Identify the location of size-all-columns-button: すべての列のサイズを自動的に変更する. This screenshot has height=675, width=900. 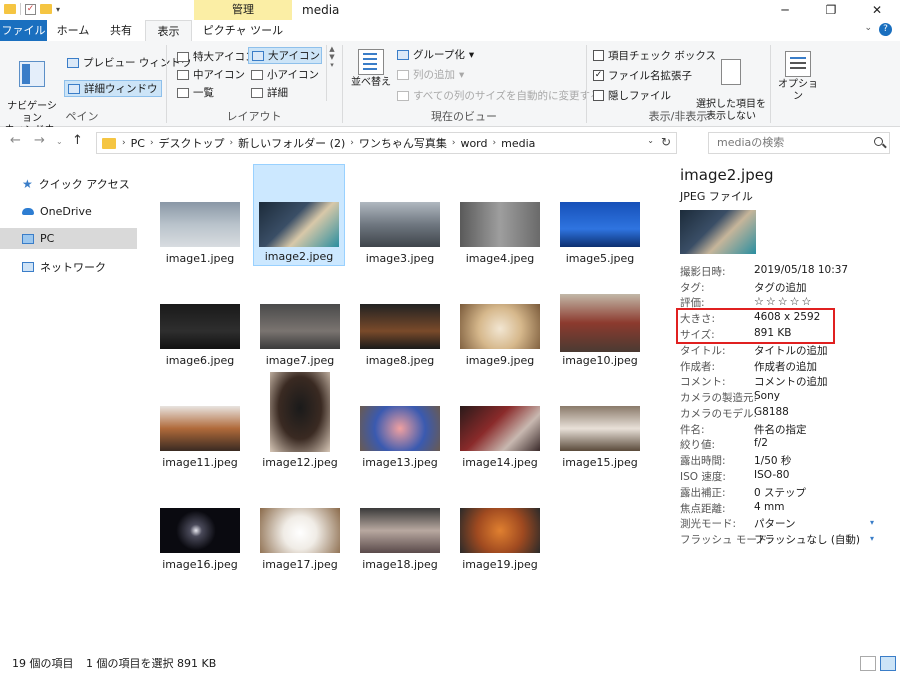
(499, 95).